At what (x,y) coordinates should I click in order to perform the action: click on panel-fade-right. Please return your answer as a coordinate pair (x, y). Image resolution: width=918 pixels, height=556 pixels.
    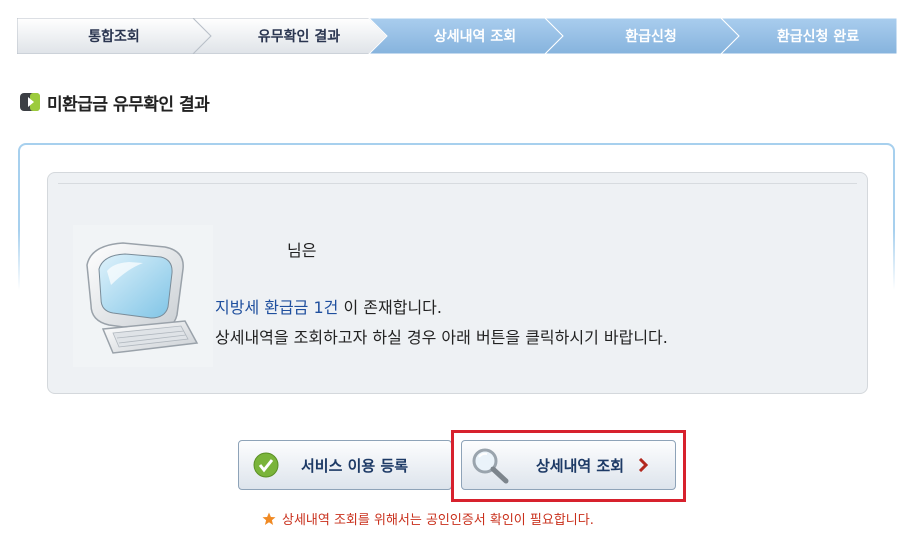
    Looking at the image, I should click on (894, 260).